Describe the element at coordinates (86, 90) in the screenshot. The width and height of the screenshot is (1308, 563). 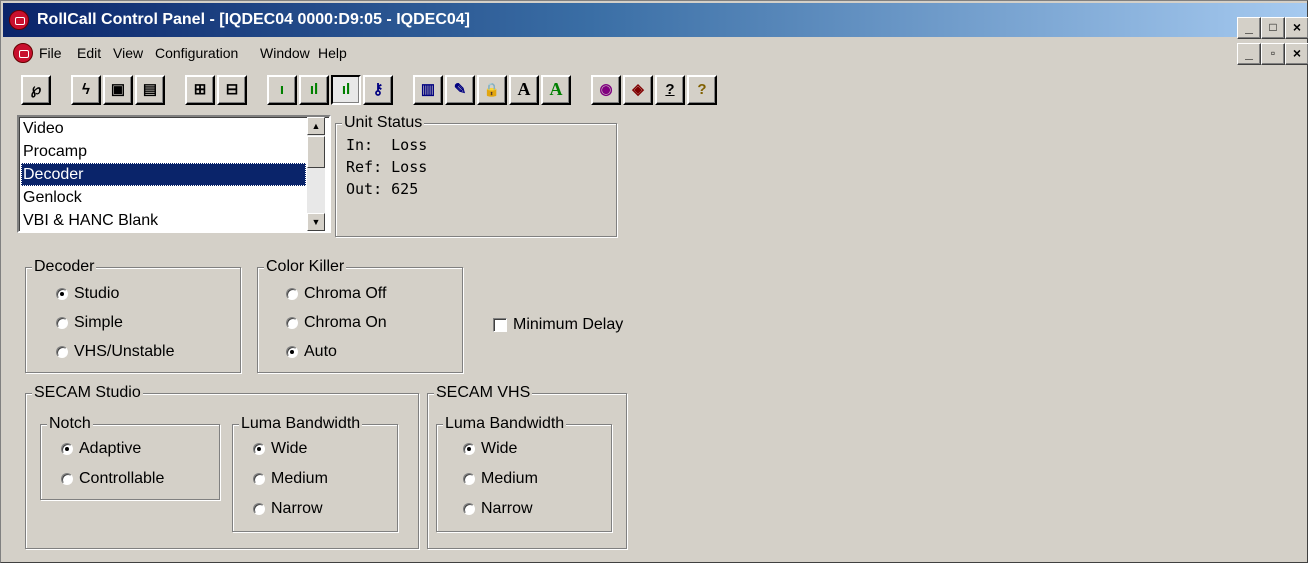
I see `lightning-icon: ϟ` at that location.